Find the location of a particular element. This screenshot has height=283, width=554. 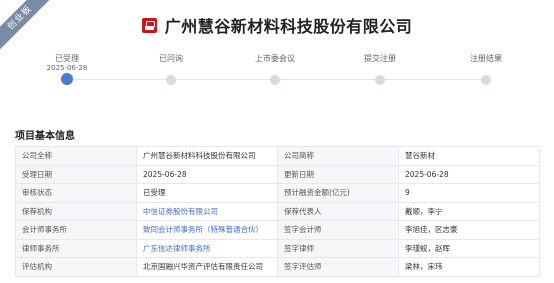

value-signing-appraiser: 梁林，宋玮 is located at coordinates (469, 267).